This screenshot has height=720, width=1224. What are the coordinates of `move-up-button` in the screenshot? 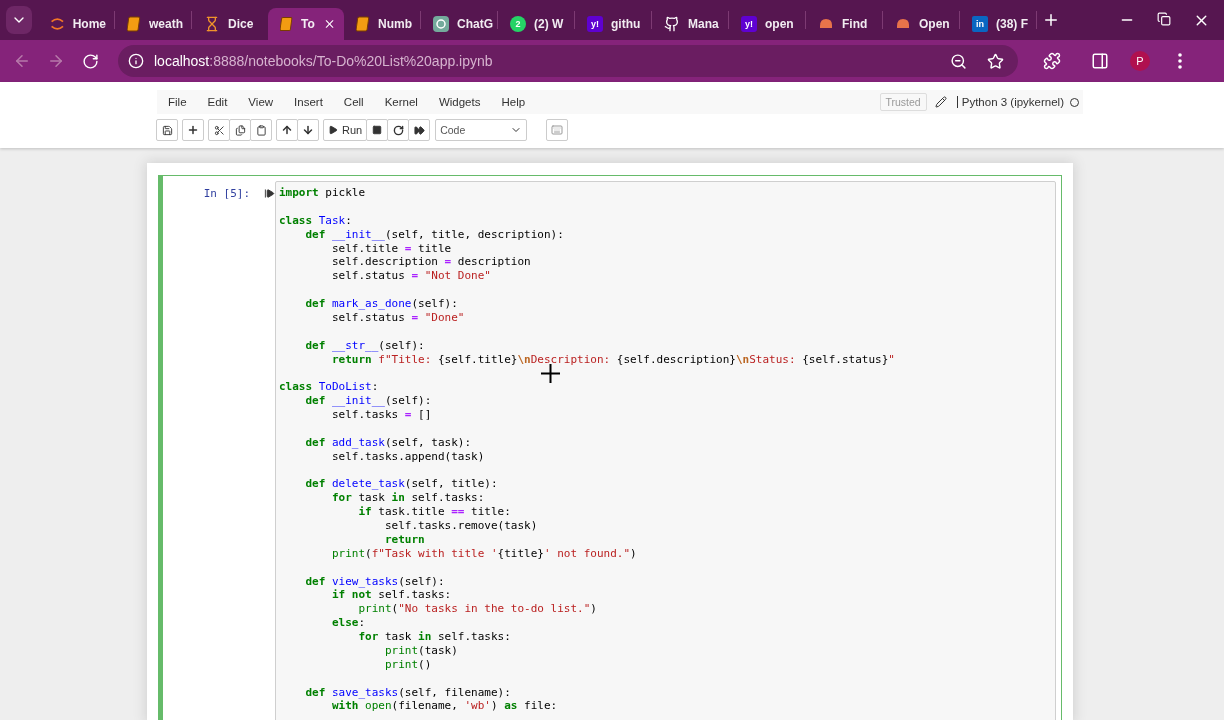 It's located at (287, 130).